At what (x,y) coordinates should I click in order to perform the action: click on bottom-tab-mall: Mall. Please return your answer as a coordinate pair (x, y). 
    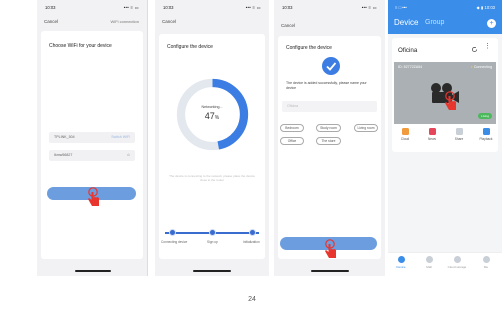
    Looking at the image, I should click on (429, 262).